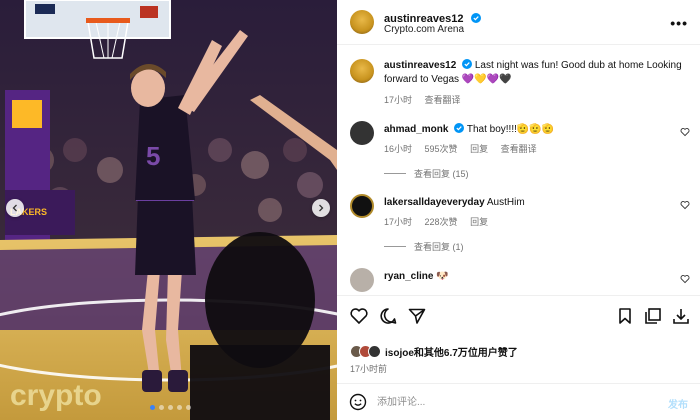 The width and height of the screenshot is (700, 420). I want to click on comment-text-block: ahmad_monk That boy!!!!🫡🫡🫡, so click(469, 130).